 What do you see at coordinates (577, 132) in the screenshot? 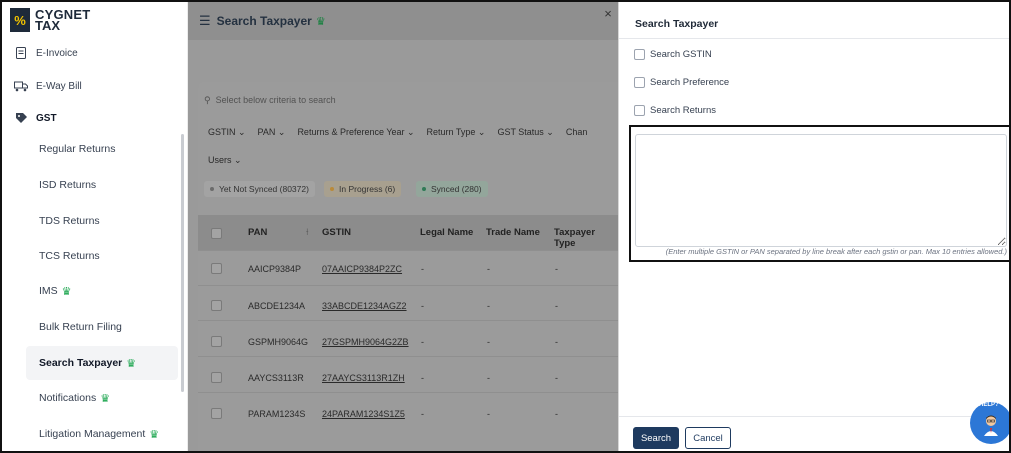
I see `filter-chan: Chan` at bounding box center [577, 132].